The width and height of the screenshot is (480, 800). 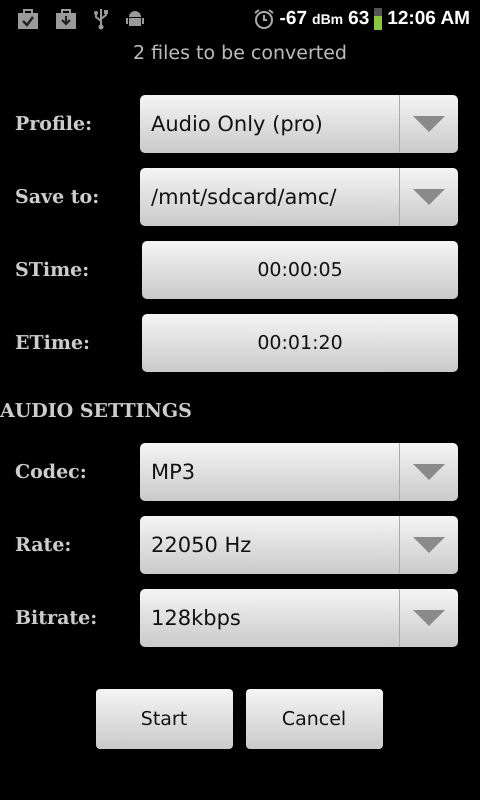 I want to click on field-label: STime:, so click(x=52, y=269).